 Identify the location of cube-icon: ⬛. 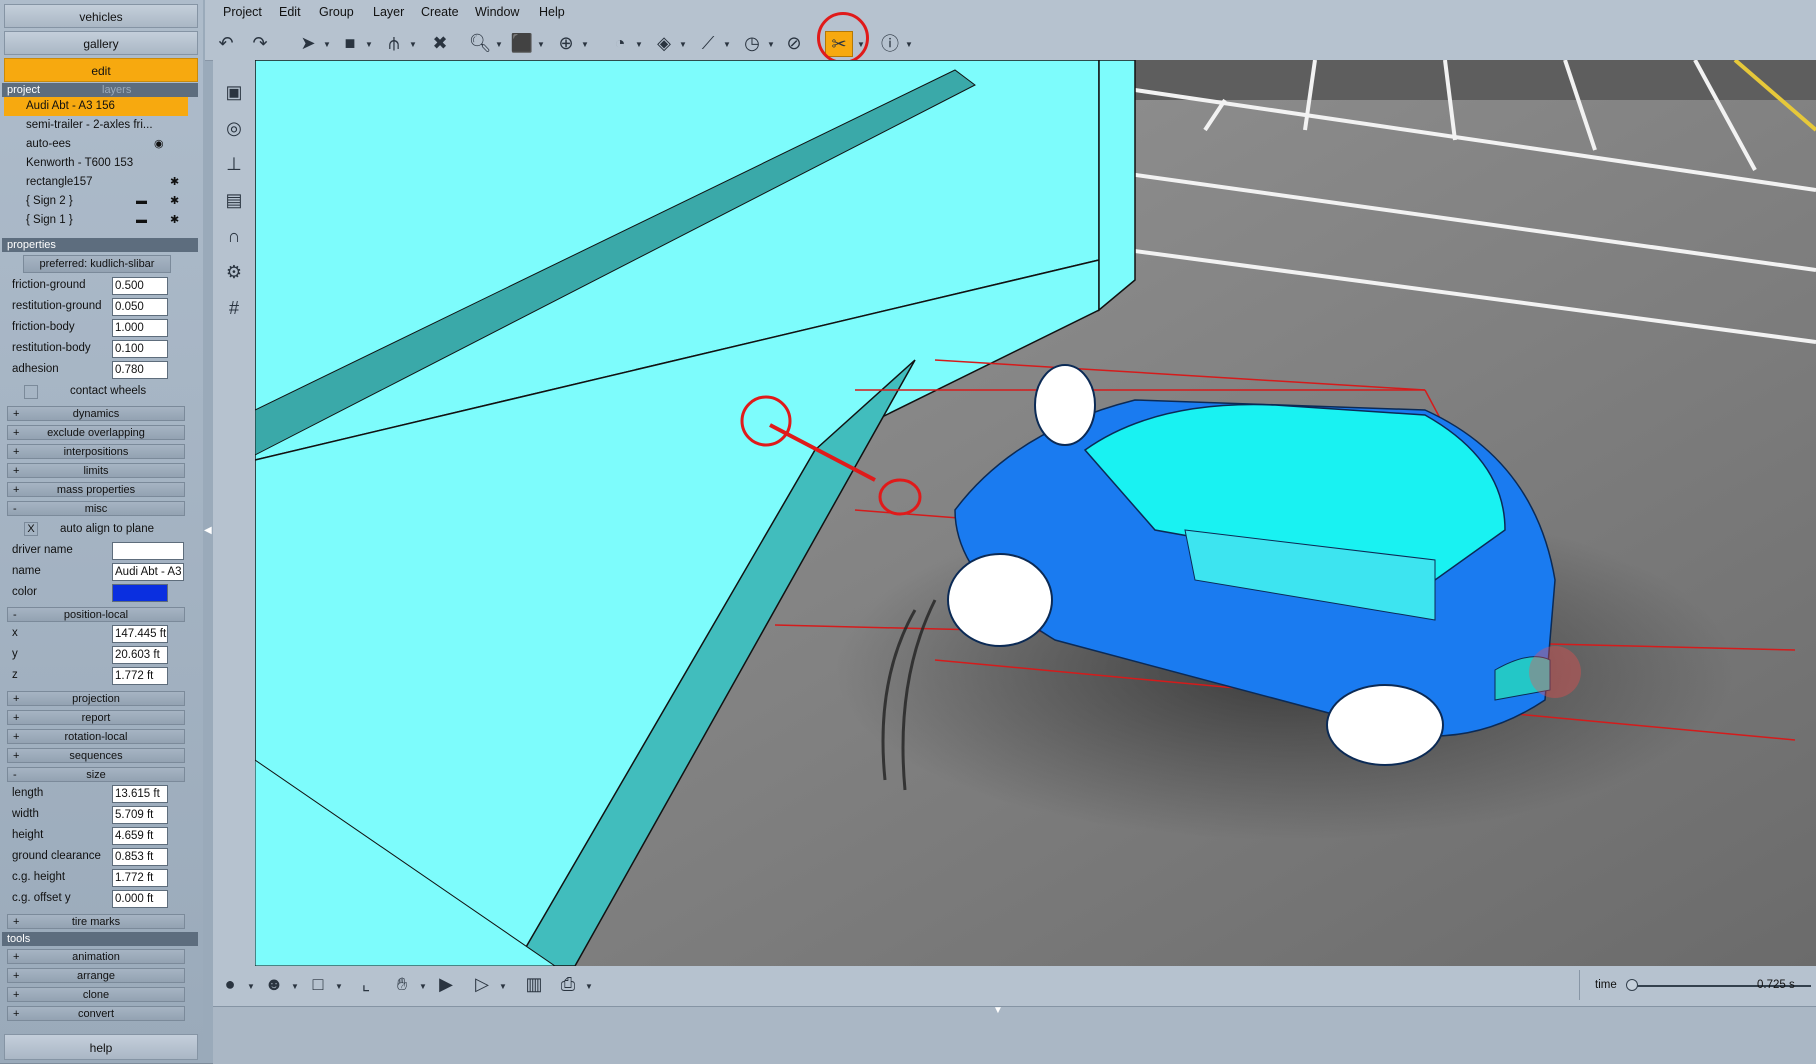
(522, 43).